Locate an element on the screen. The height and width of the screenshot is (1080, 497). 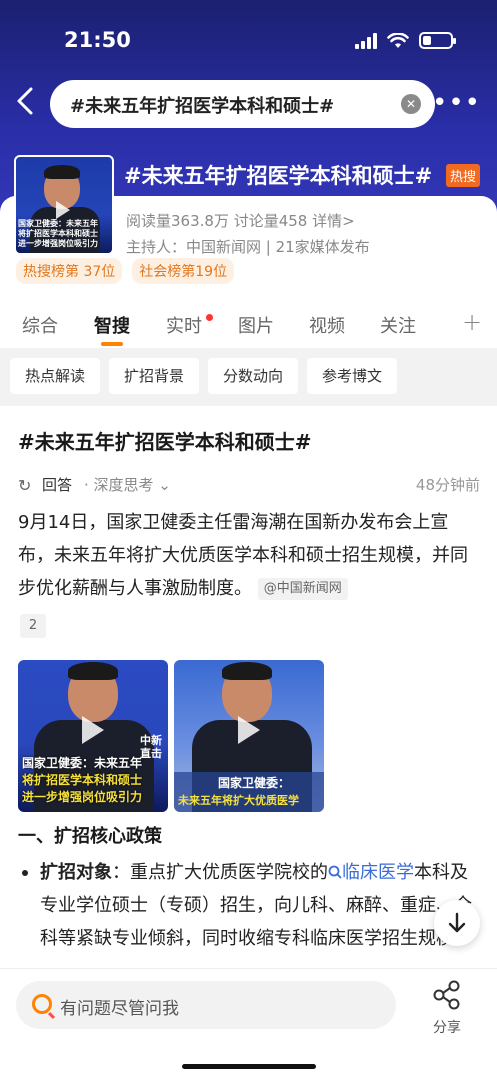
topic-title: #未来五年扩招医学本科和硕士# is located at coordinates (278, 176).